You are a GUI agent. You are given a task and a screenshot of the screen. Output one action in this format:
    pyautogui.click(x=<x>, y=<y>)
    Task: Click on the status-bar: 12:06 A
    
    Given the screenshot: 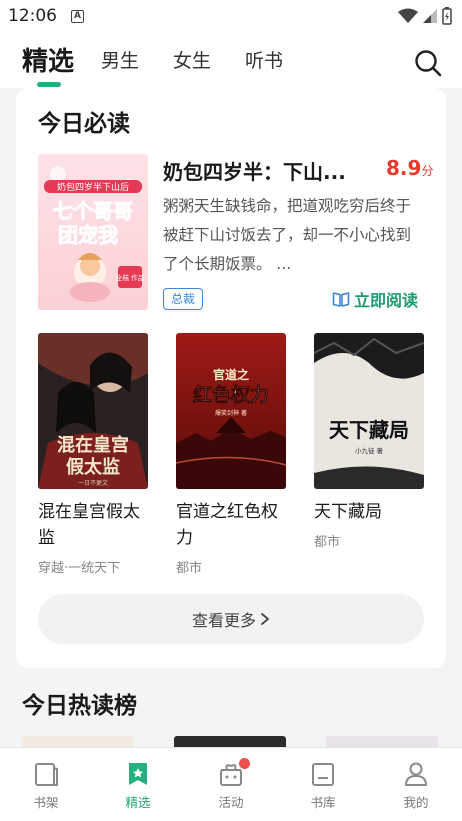 What is the action you would take?
    pyautogui.click(x=231, y=16)
    